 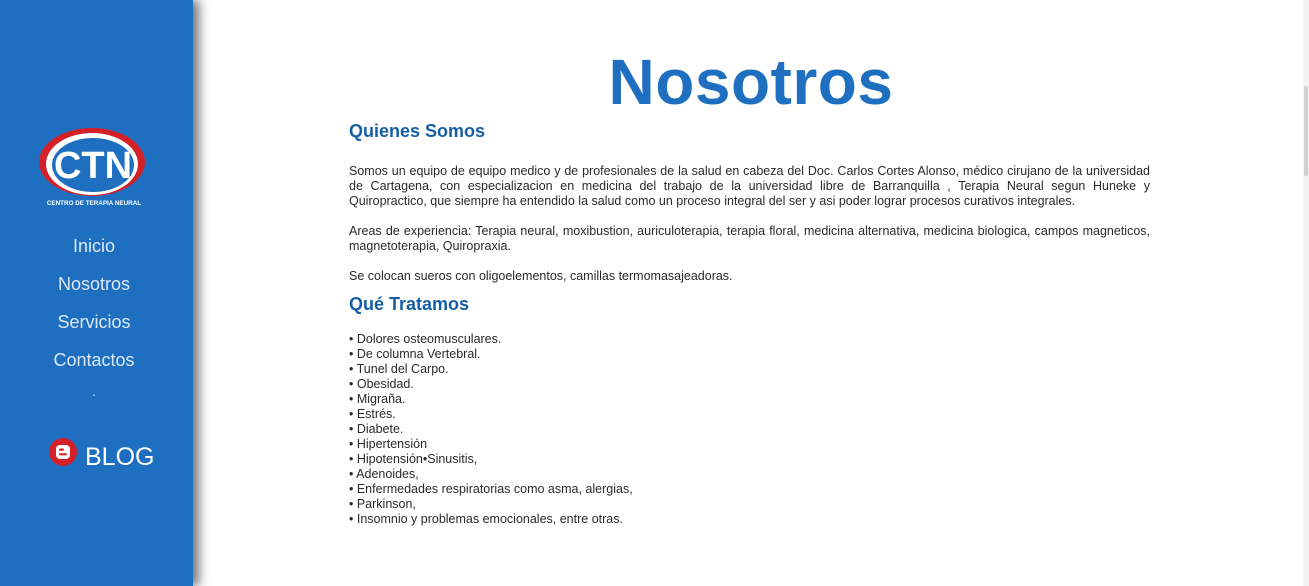 What do you see at coordinates (425, 339) in the screenshot?
I see `list-item: • Dolores osteomusculares.` at bounding box center [425, 339].